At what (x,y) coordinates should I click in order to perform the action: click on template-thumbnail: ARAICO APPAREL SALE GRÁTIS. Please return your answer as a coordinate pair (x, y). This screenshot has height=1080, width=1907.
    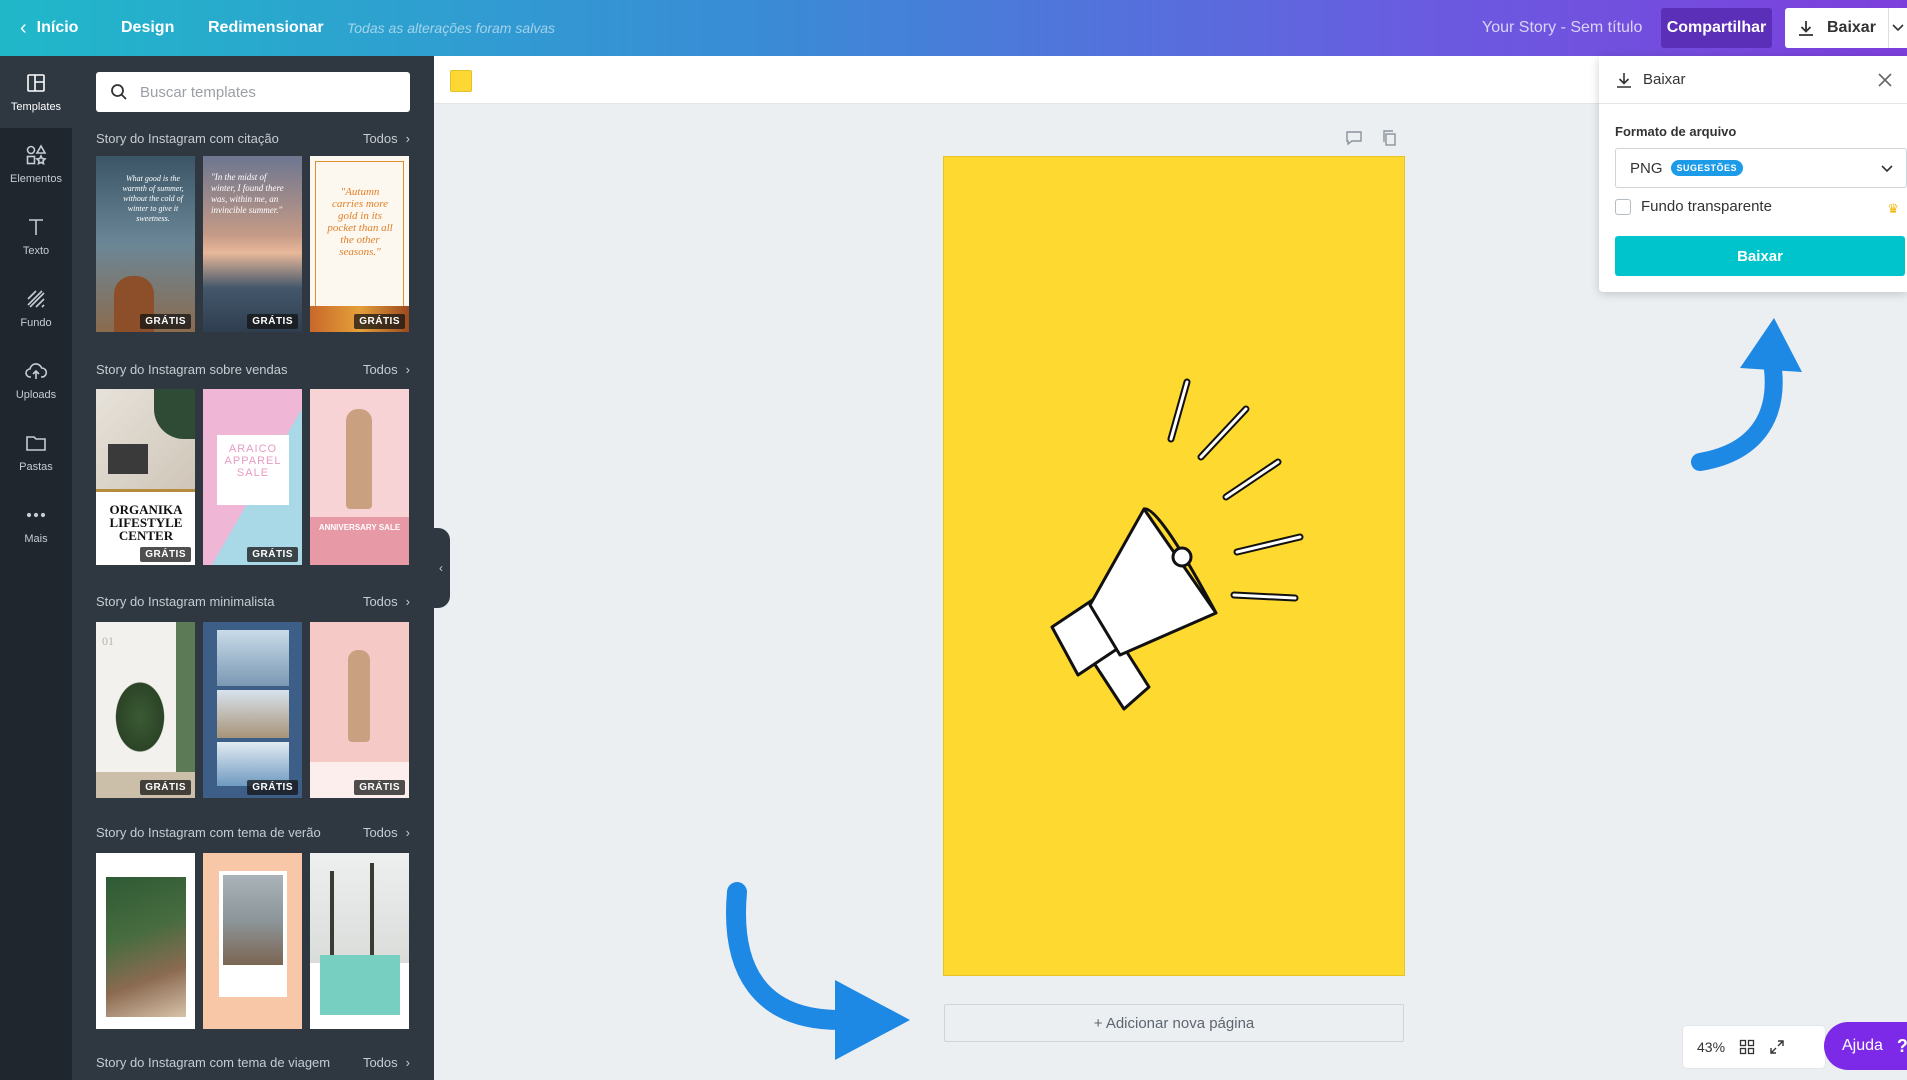
    Looking at the image, I should click on (252, 477).